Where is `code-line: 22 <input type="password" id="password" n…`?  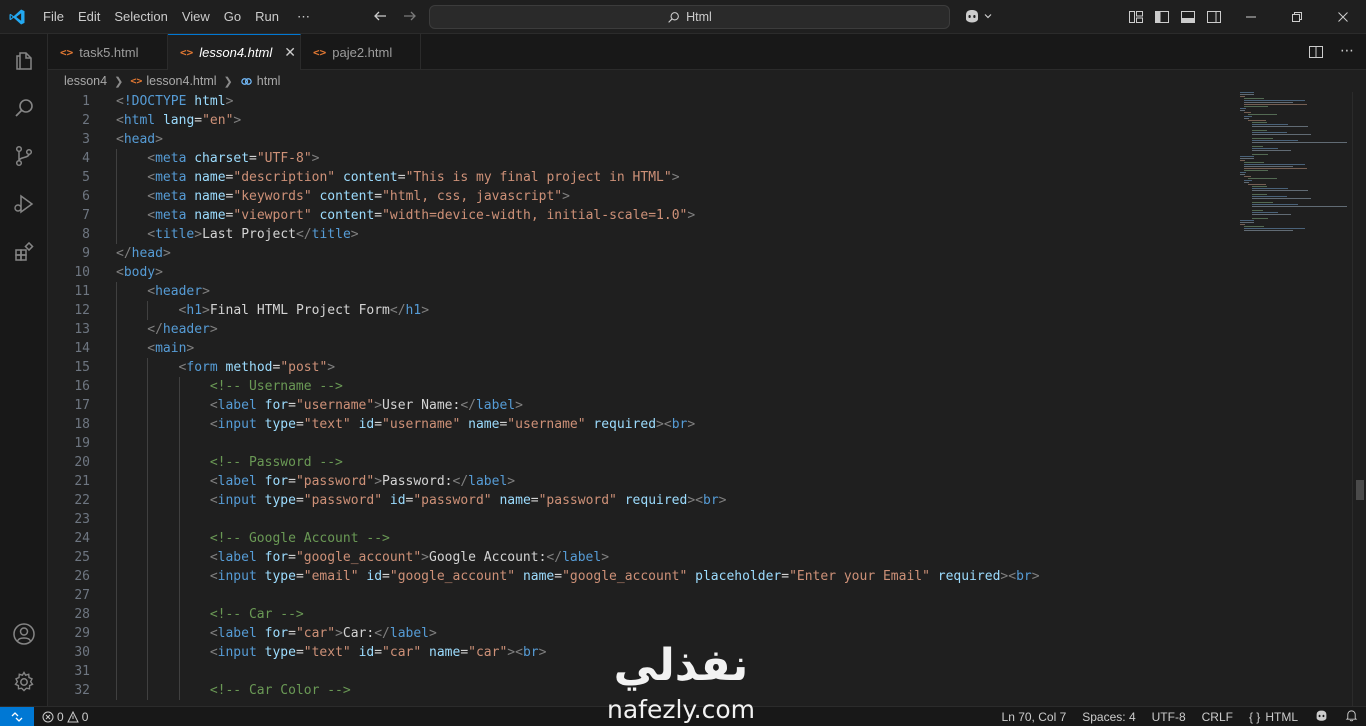 code-line: 22 <input type="password" id="password" n… is located at coordinates (638, 500).